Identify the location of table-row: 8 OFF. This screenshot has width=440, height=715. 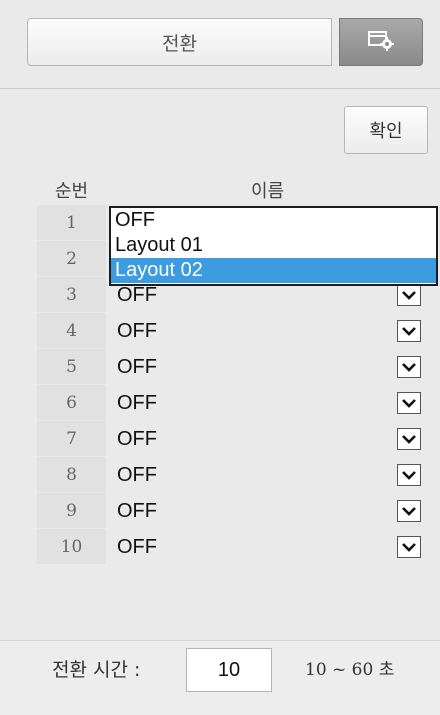
(233, 475).